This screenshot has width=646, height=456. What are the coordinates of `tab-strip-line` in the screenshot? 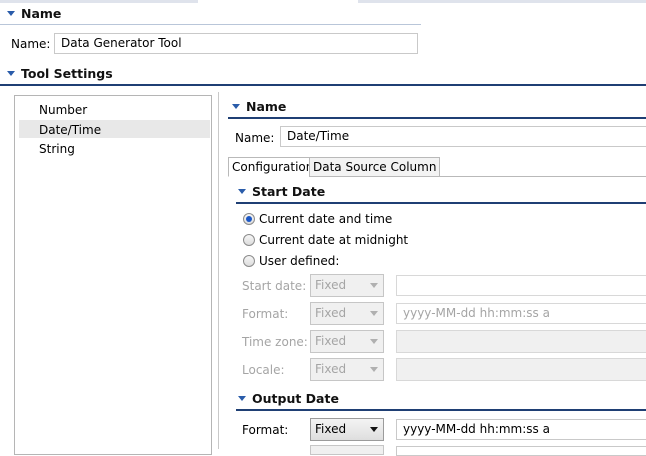 It's located at (539, 176).